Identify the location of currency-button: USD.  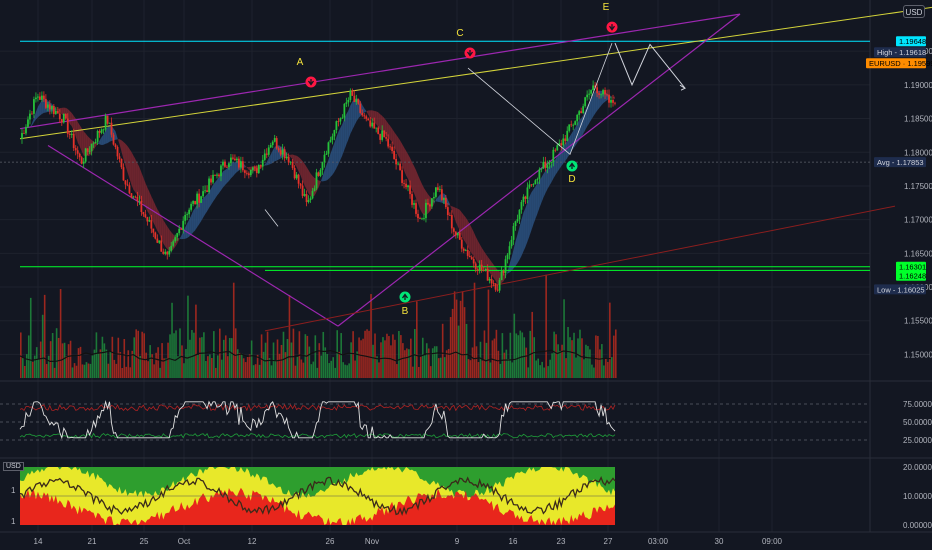
(914, 11).